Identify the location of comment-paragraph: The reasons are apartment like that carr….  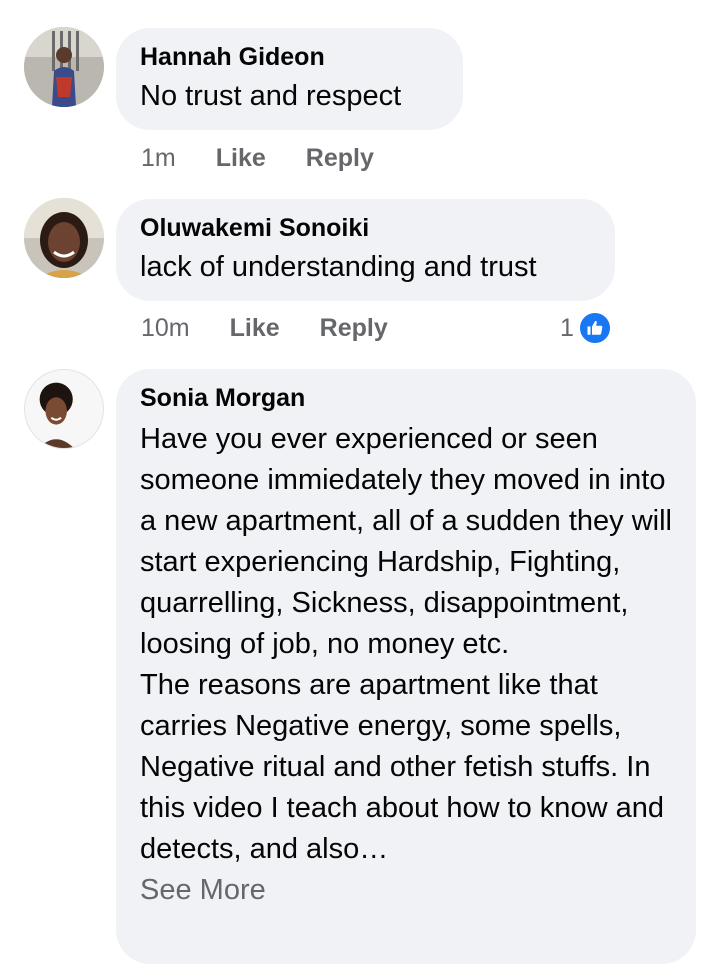
(402, 767).